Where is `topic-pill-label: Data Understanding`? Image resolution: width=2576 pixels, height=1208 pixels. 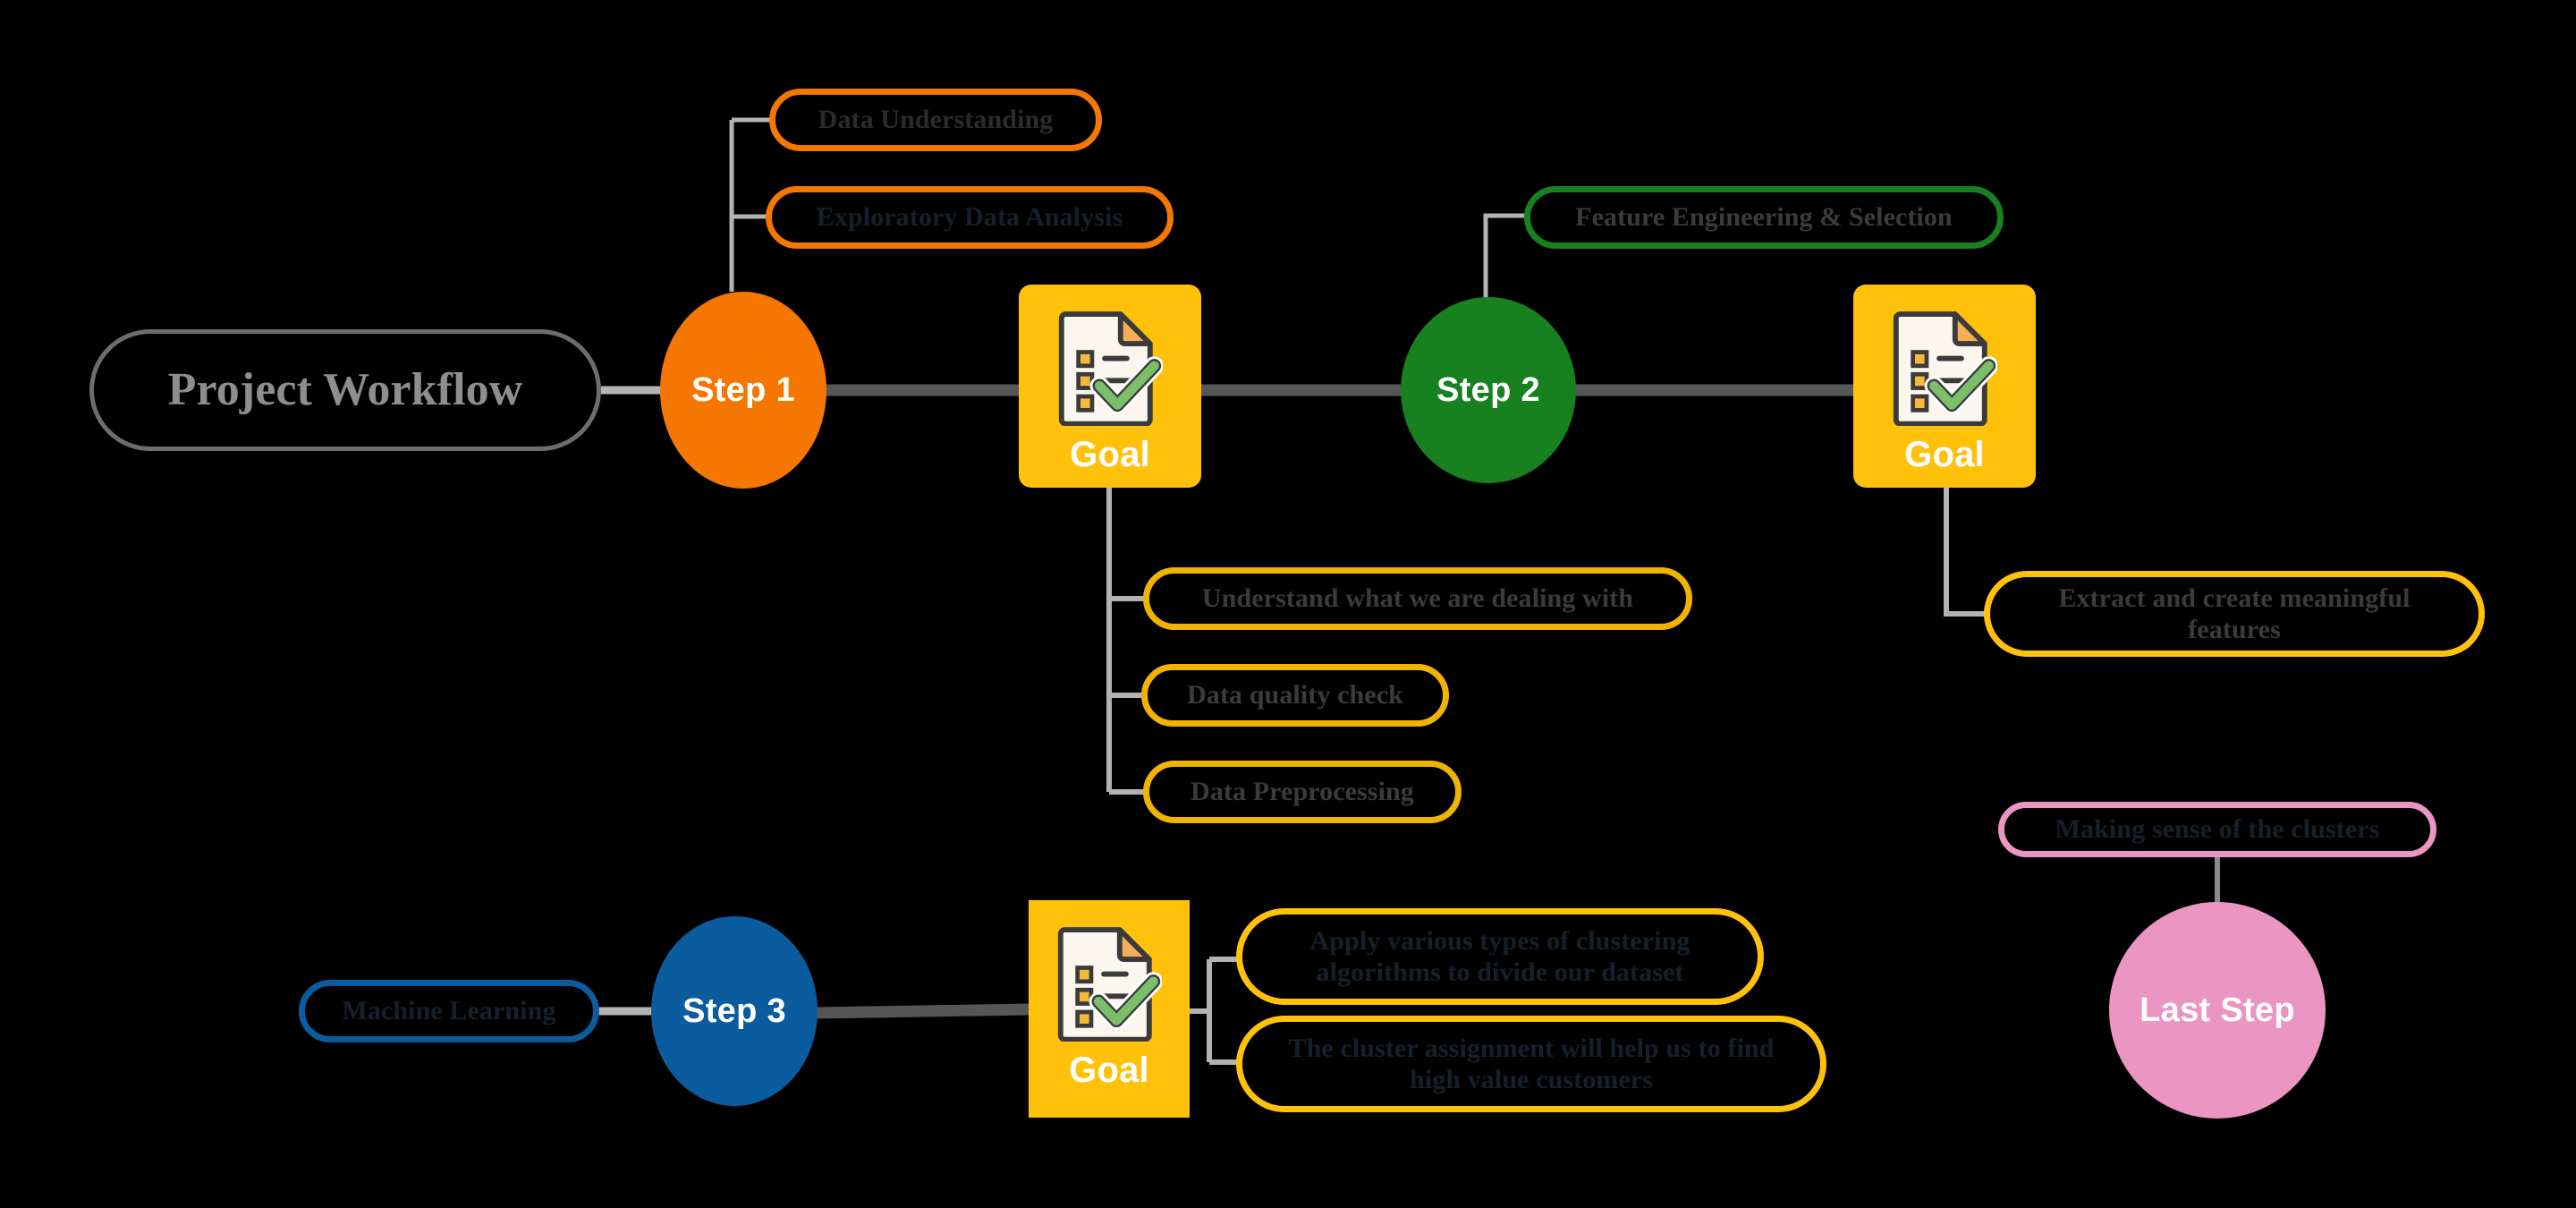
topic-pill-label: Data Understanding is located at coordinates (936, 120).